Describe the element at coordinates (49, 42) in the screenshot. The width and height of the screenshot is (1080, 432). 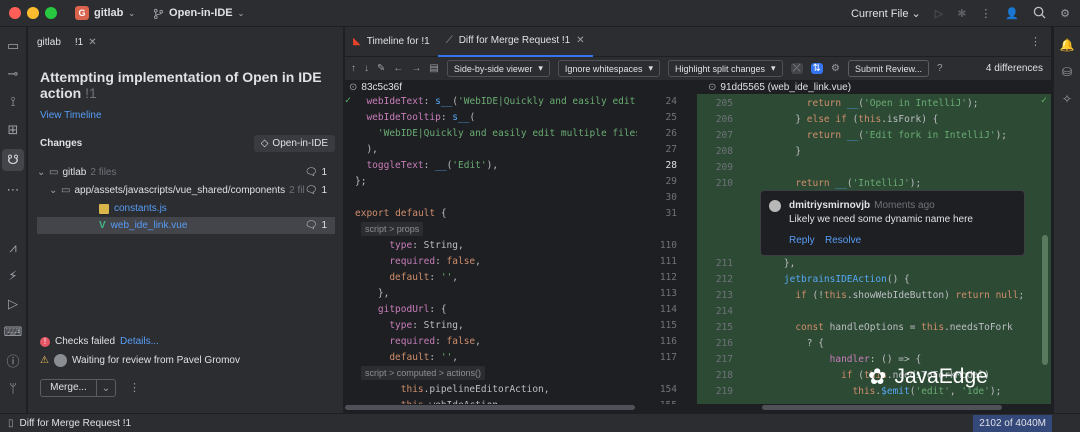
I see `tab-gitlab: gitlab` at that location.